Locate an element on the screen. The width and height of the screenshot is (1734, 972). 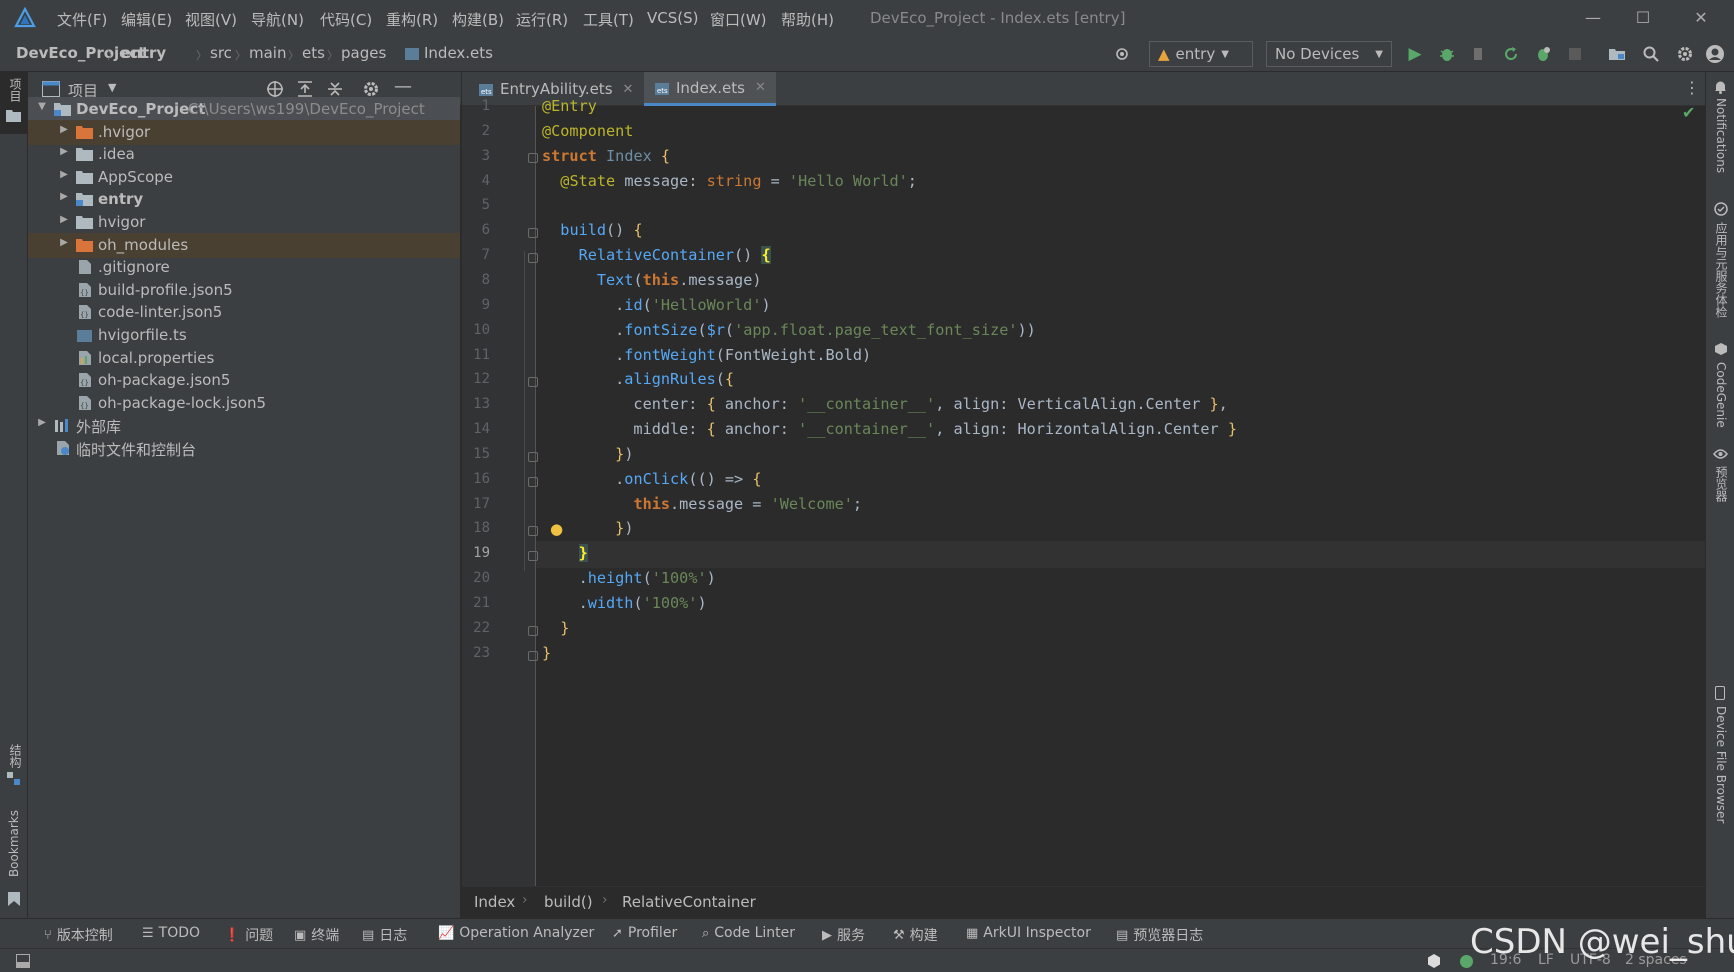
profile-icon is located at coordinates (1543, 54).